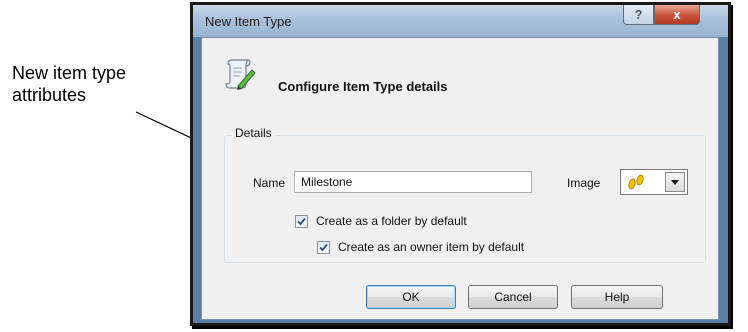 The image size is (748, 332). I want to click on titlebar-help-button: ?, so click(638, 15).